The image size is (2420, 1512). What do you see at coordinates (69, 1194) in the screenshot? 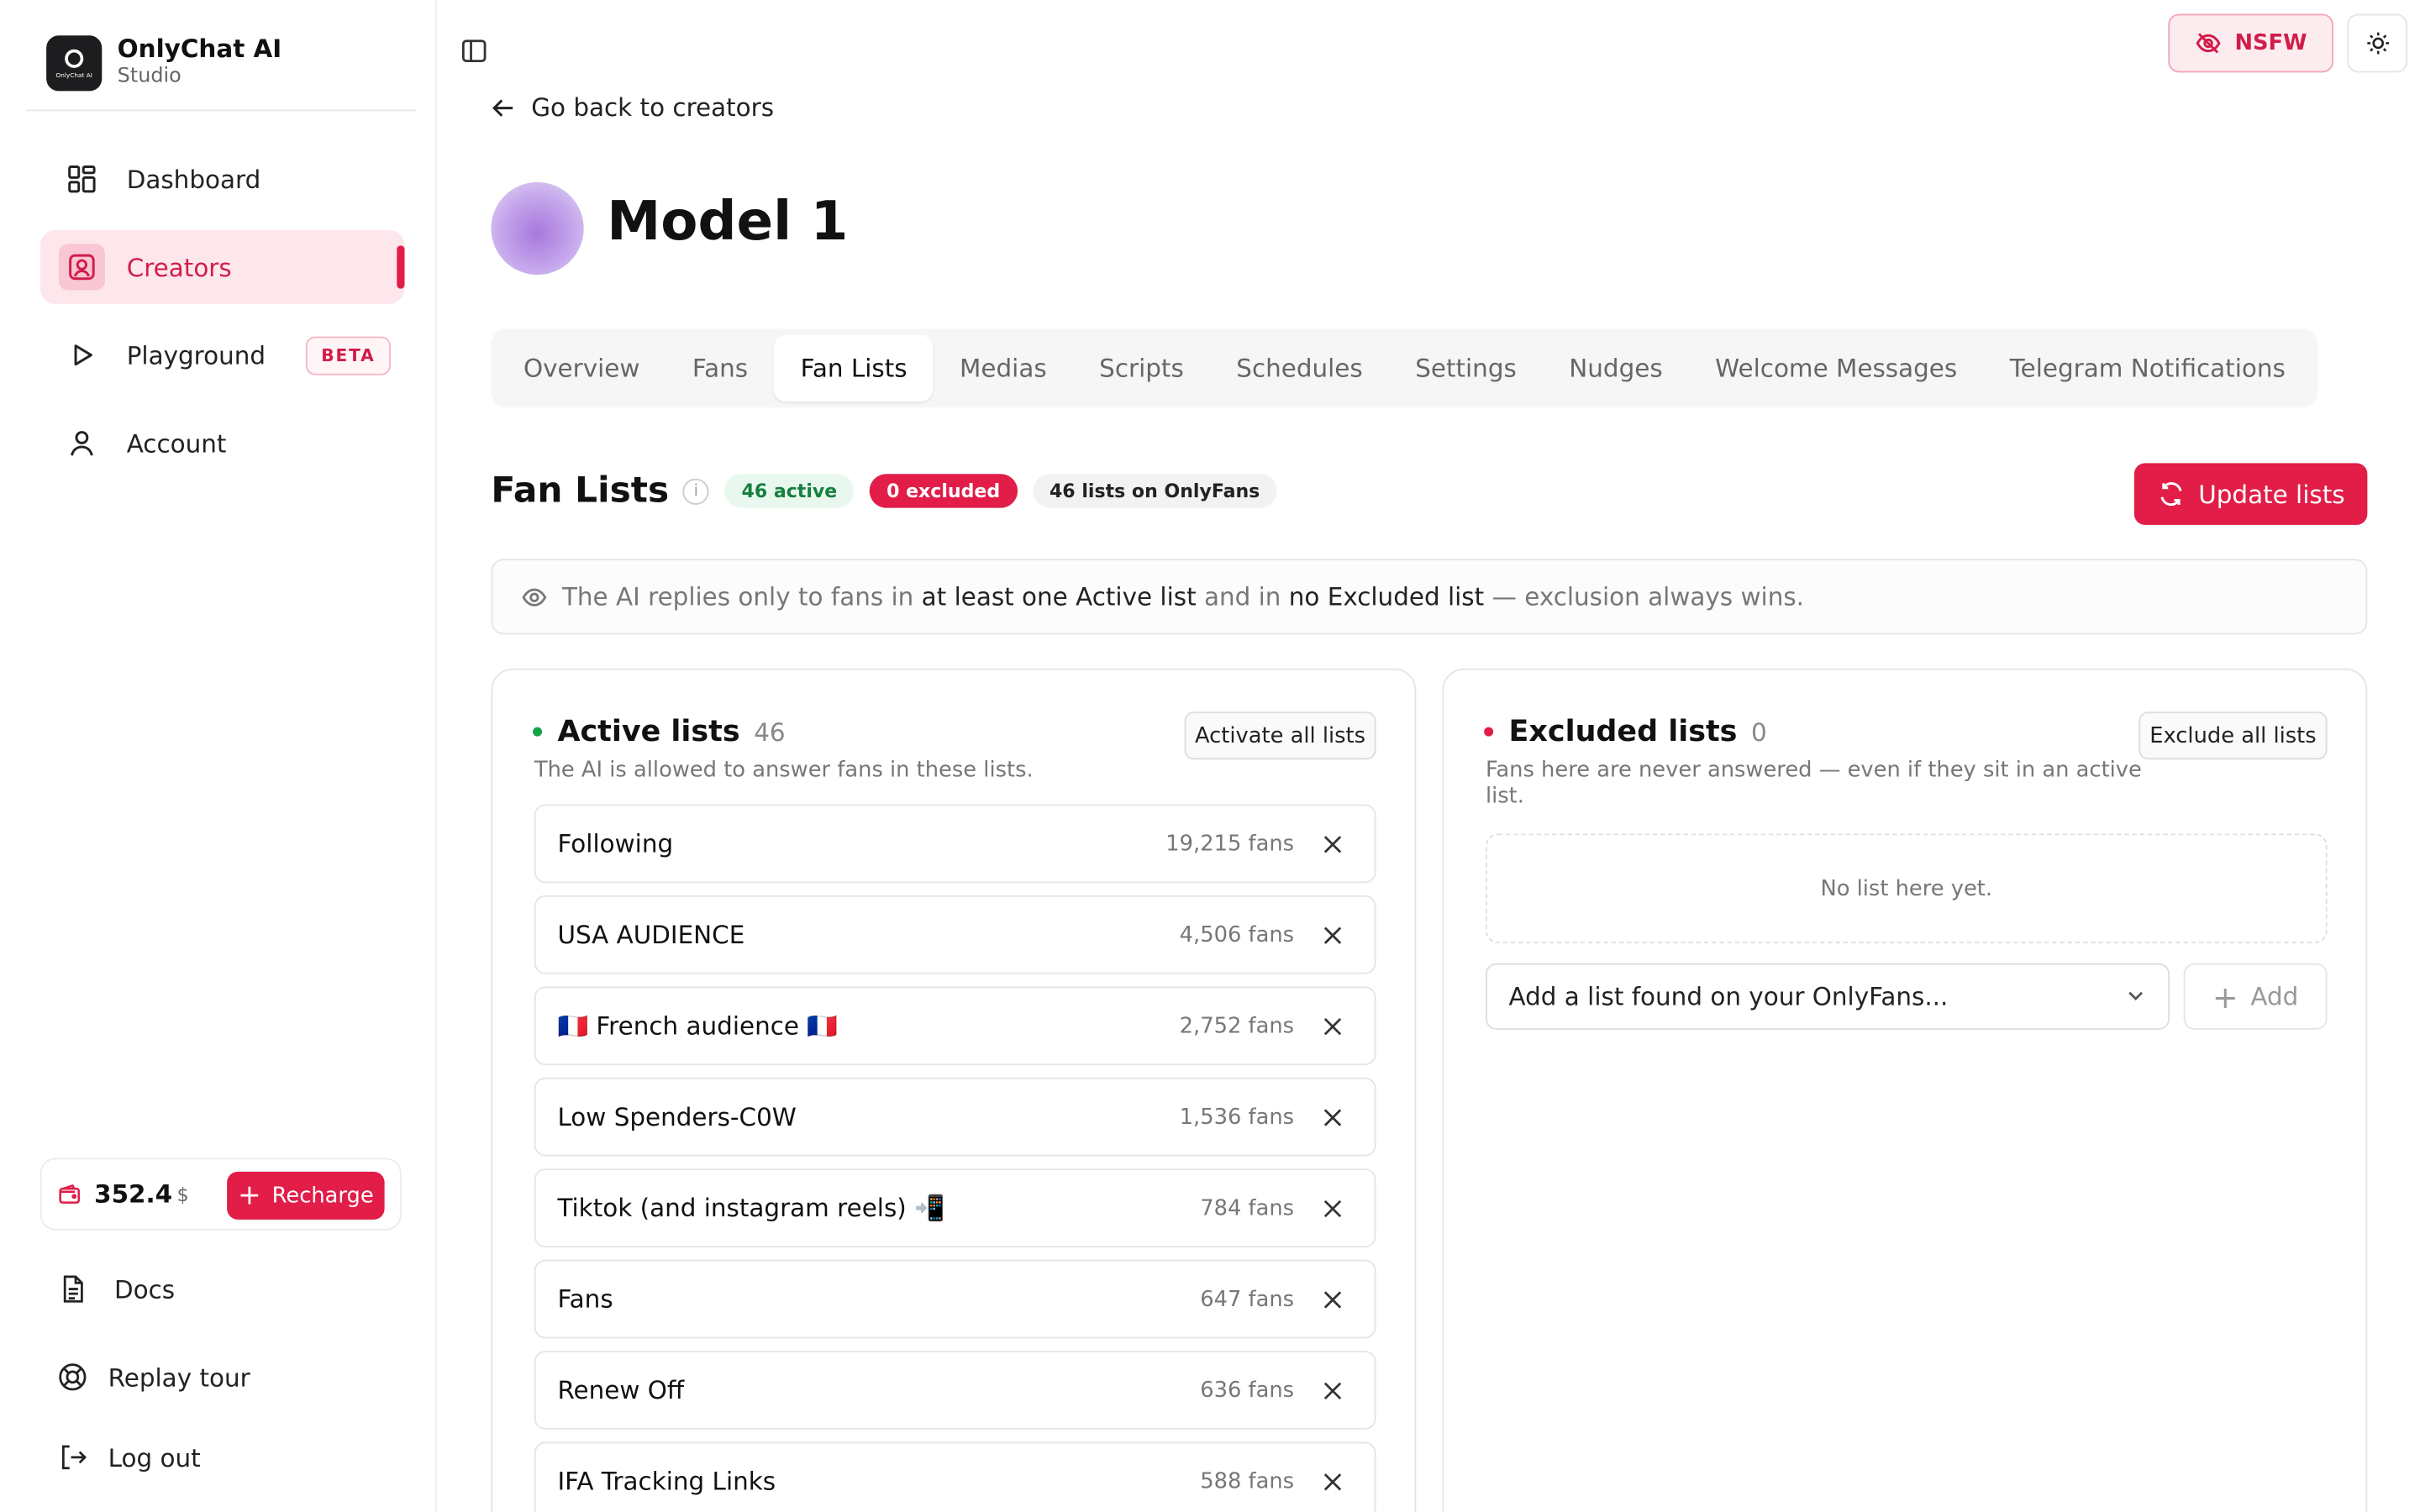
I see `wallet-icon` at bounding box center [69, 1194].